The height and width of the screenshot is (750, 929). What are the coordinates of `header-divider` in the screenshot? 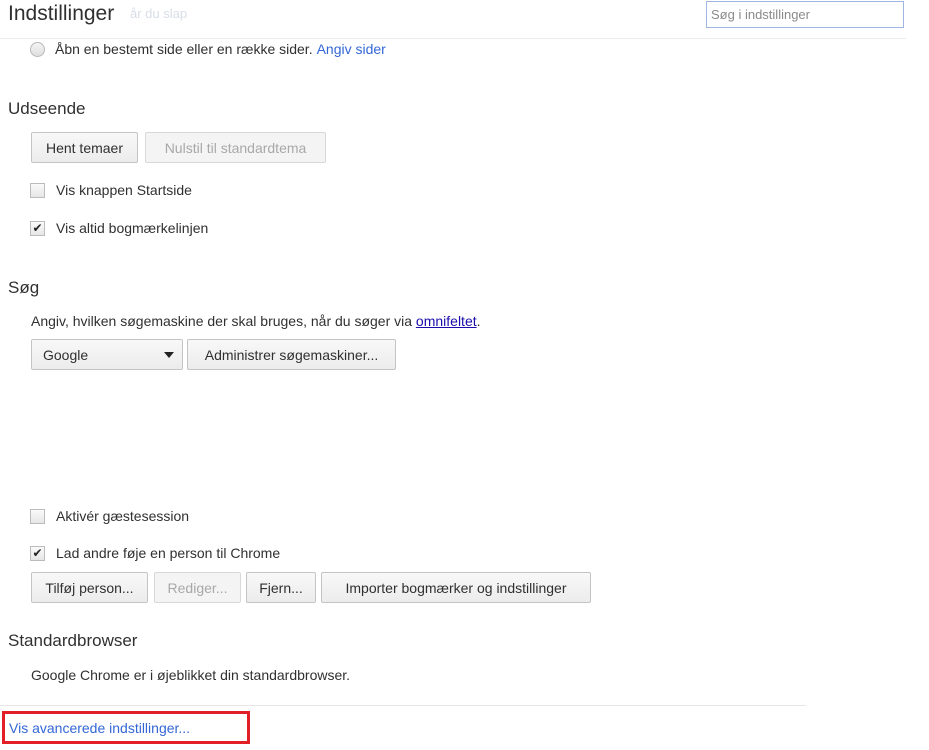 It's located at (453, 38).